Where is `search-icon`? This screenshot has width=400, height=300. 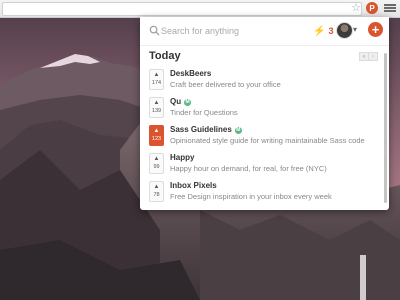 search-icon is located at coordinates (154, 30).